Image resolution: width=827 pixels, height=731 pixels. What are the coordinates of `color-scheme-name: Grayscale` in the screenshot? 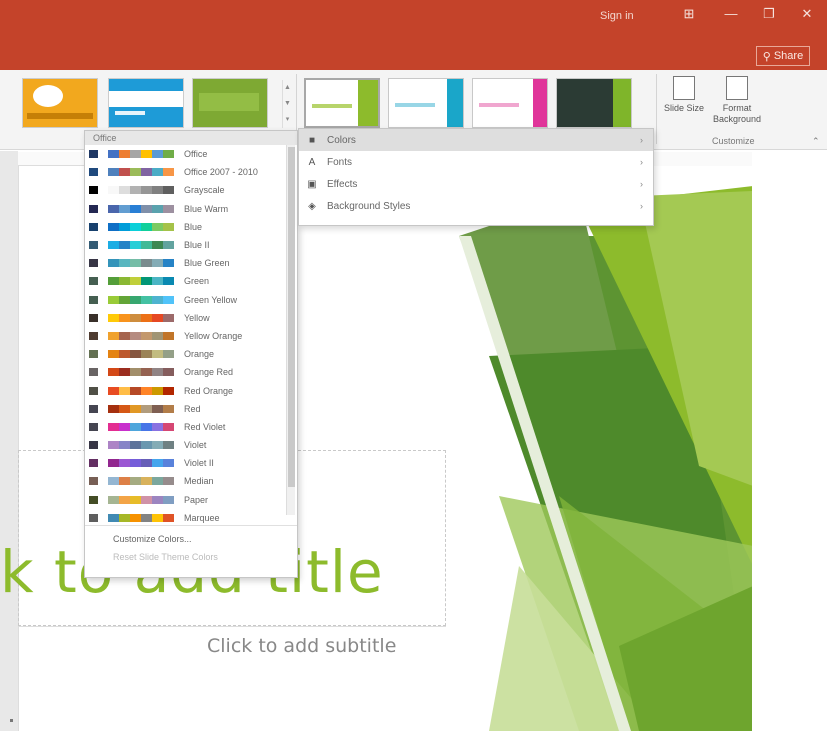 It's located at (204, 190).